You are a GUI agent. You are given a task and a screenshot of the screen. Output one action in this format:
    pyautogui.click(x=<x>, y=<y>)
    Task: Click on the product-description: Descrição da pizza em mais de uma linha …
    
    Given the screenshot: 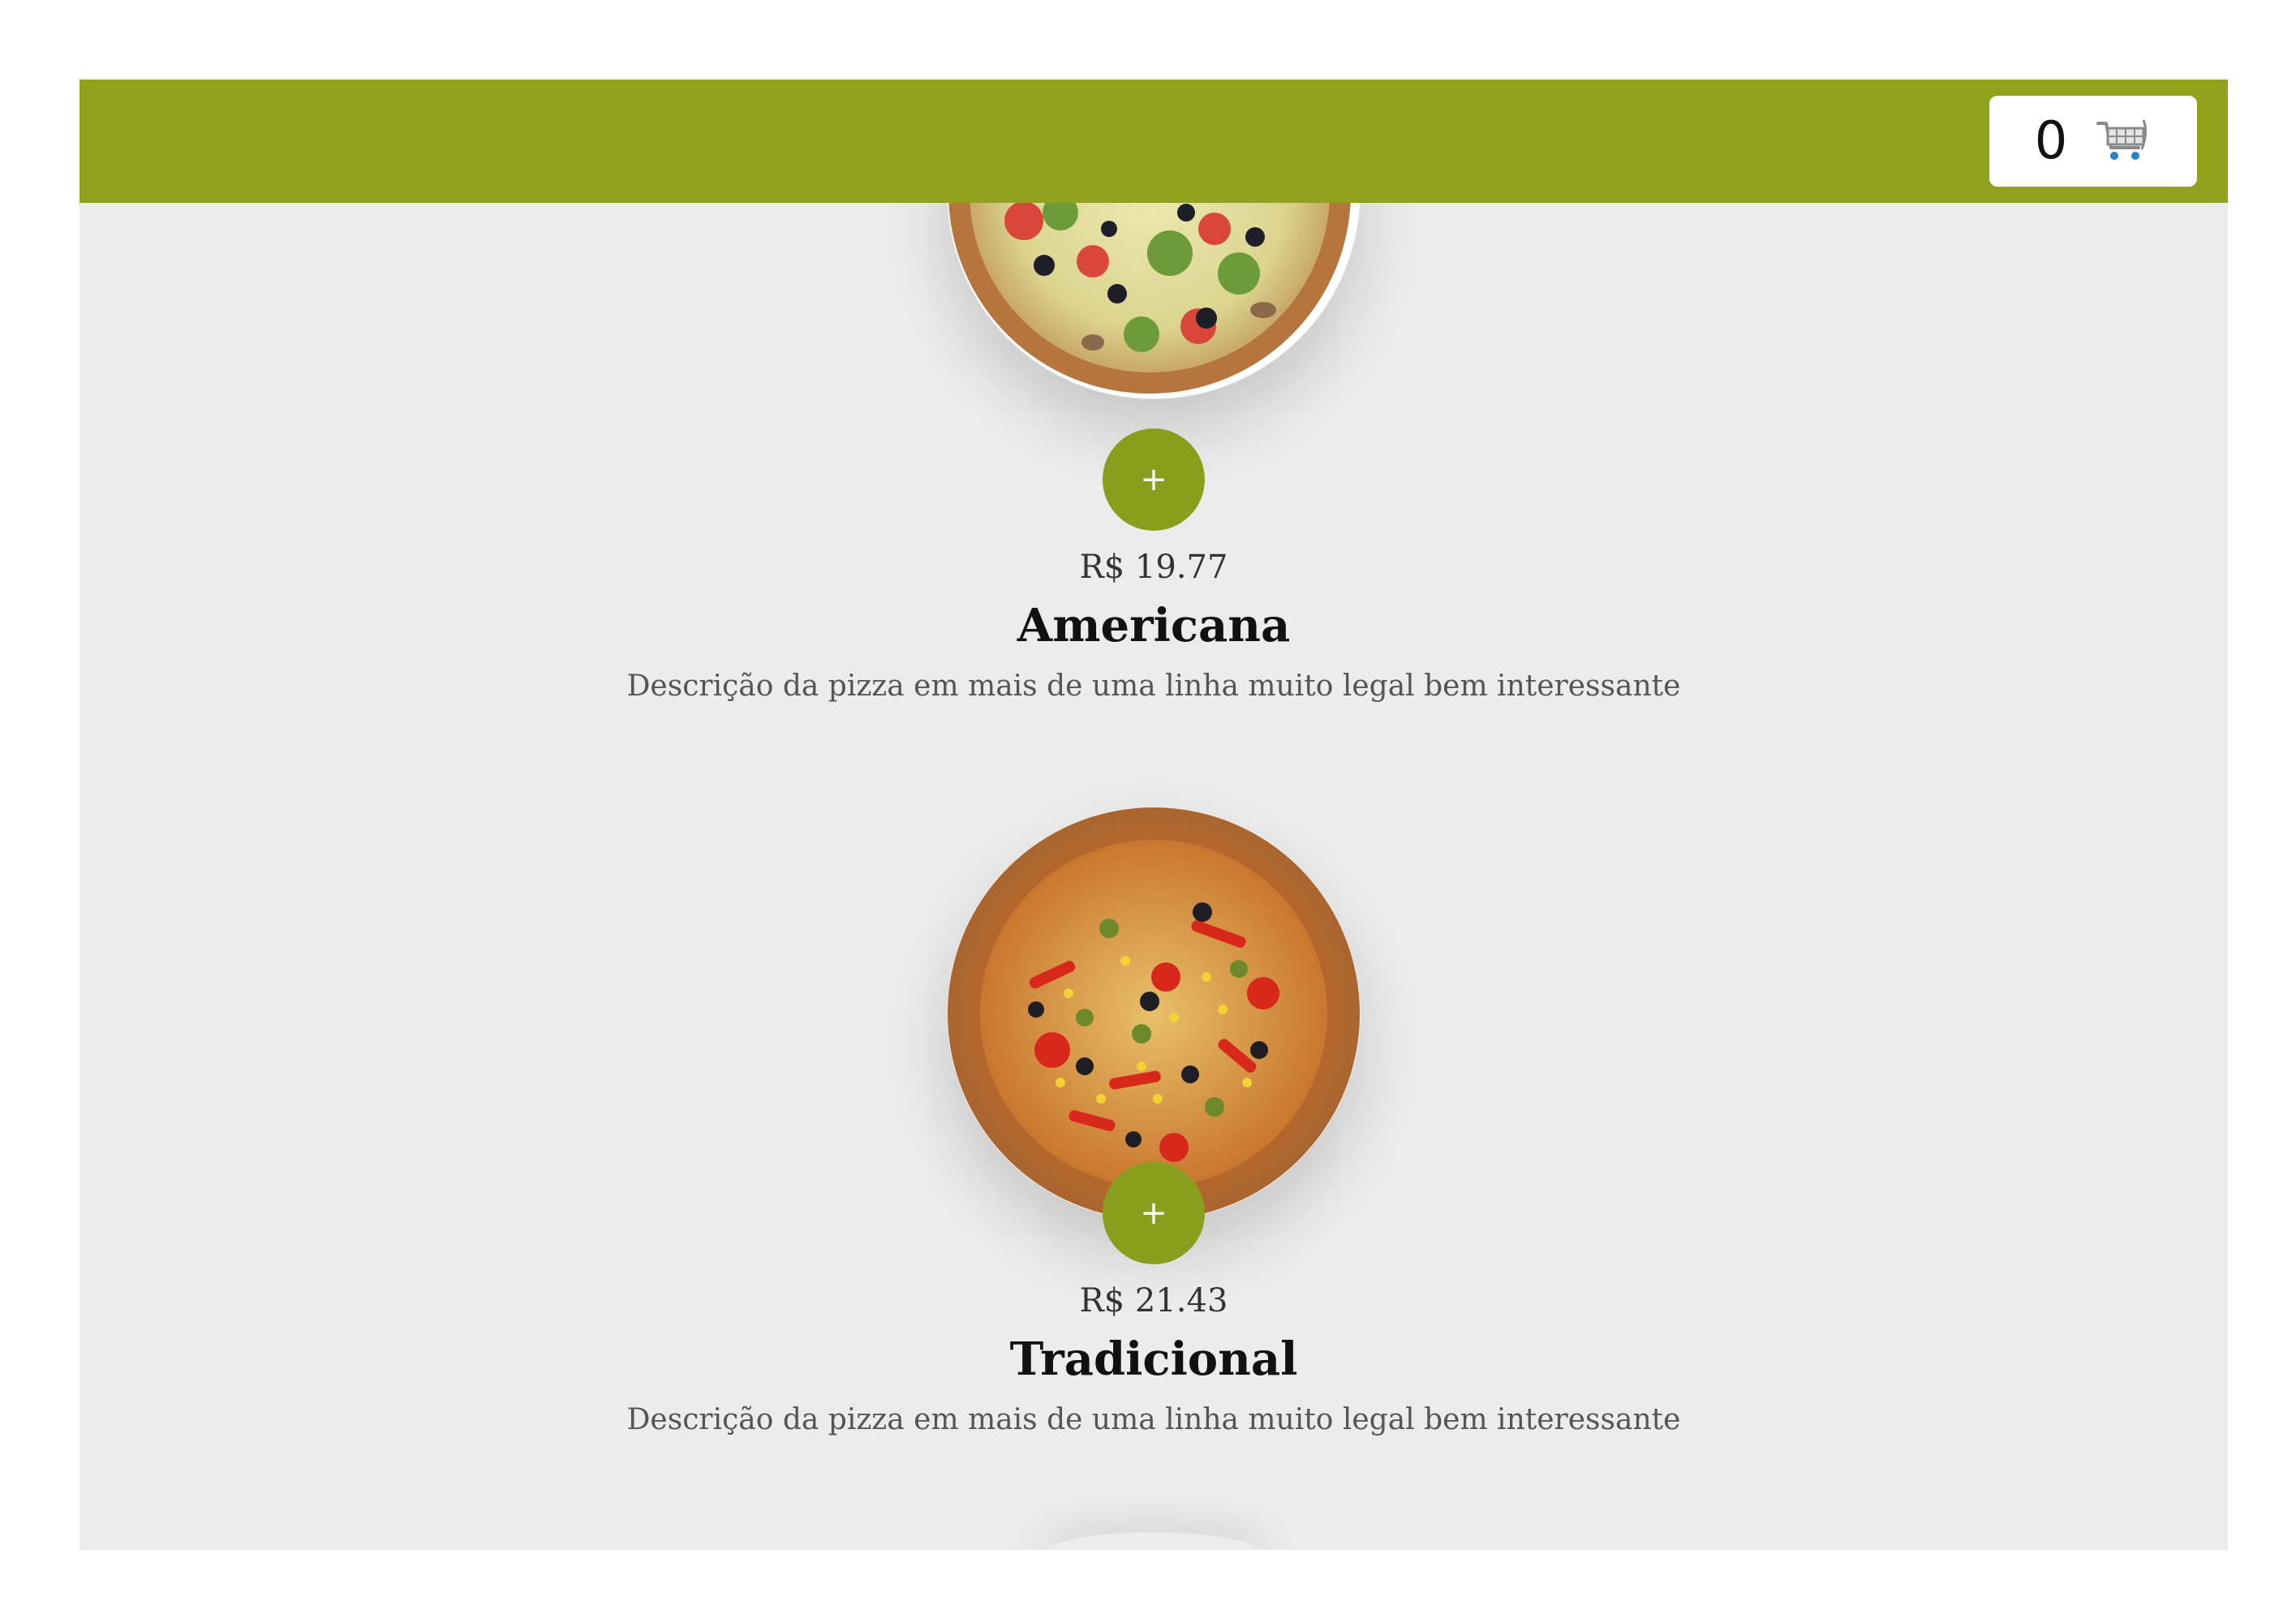 What is the action you would take?
    pyautogui.click(x=1153, y=1419)
    